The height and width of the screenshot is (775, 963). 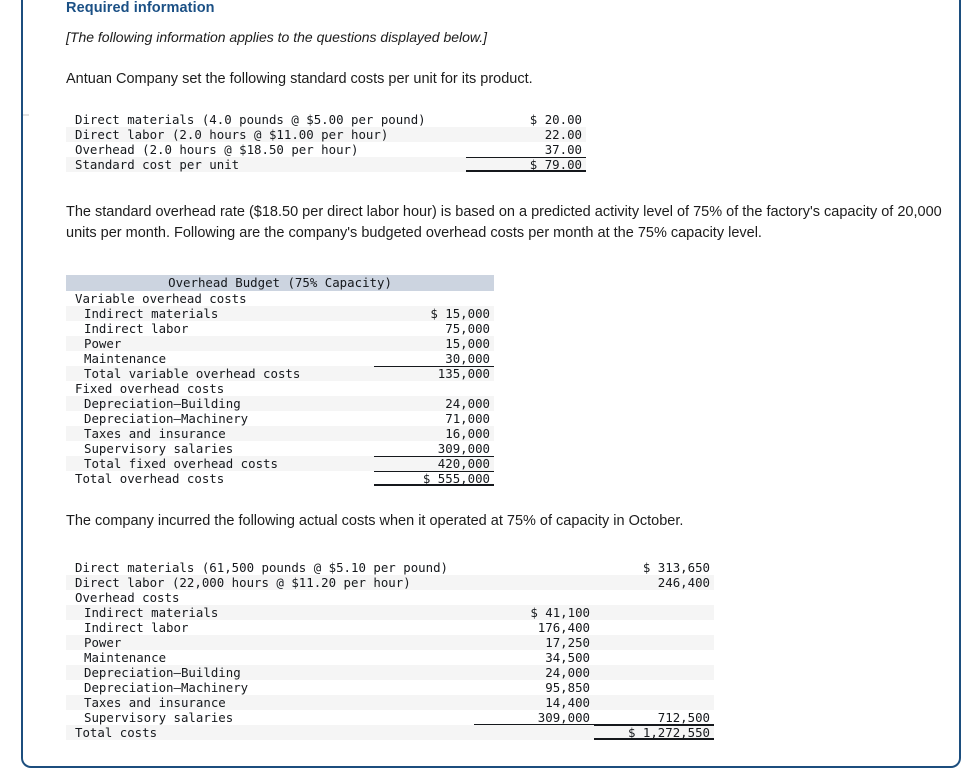 I want to click on table-row: Indirect materials $ 41,100, so click(x=390, y=613).